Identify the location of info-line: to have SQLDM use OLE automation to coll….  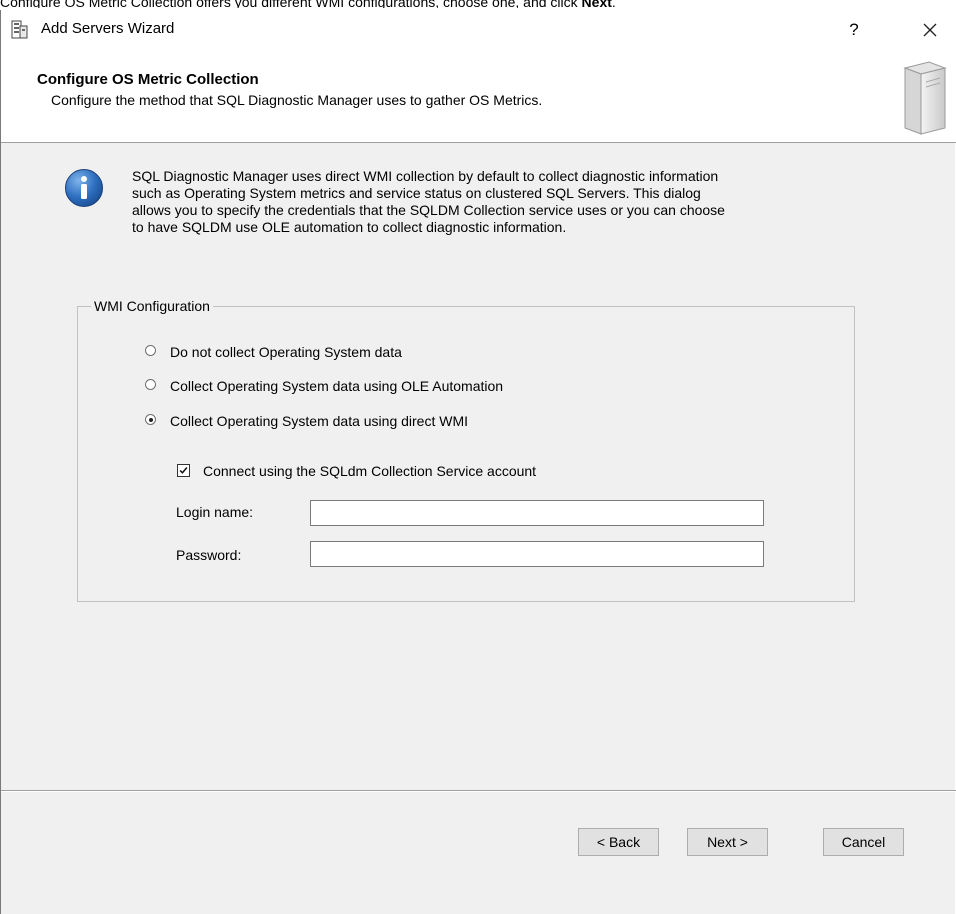
(349, 227).